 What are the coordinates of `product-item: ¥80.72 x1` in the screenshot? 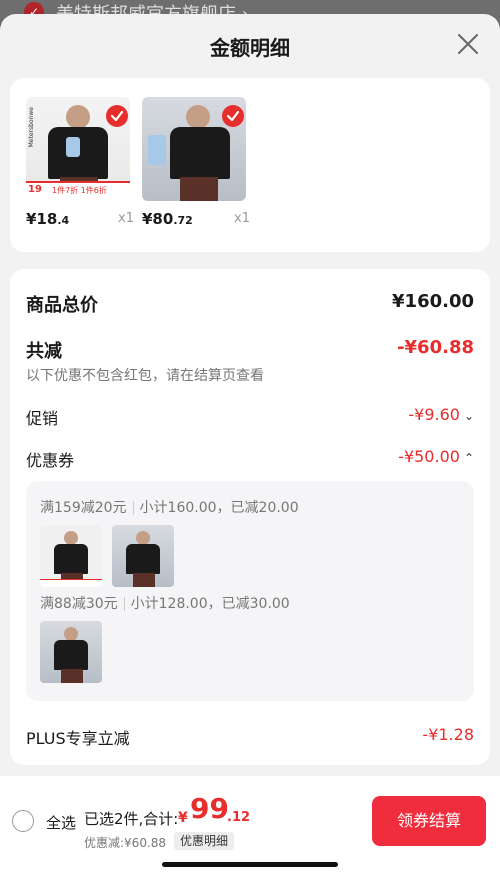 It's located at (198, 163).